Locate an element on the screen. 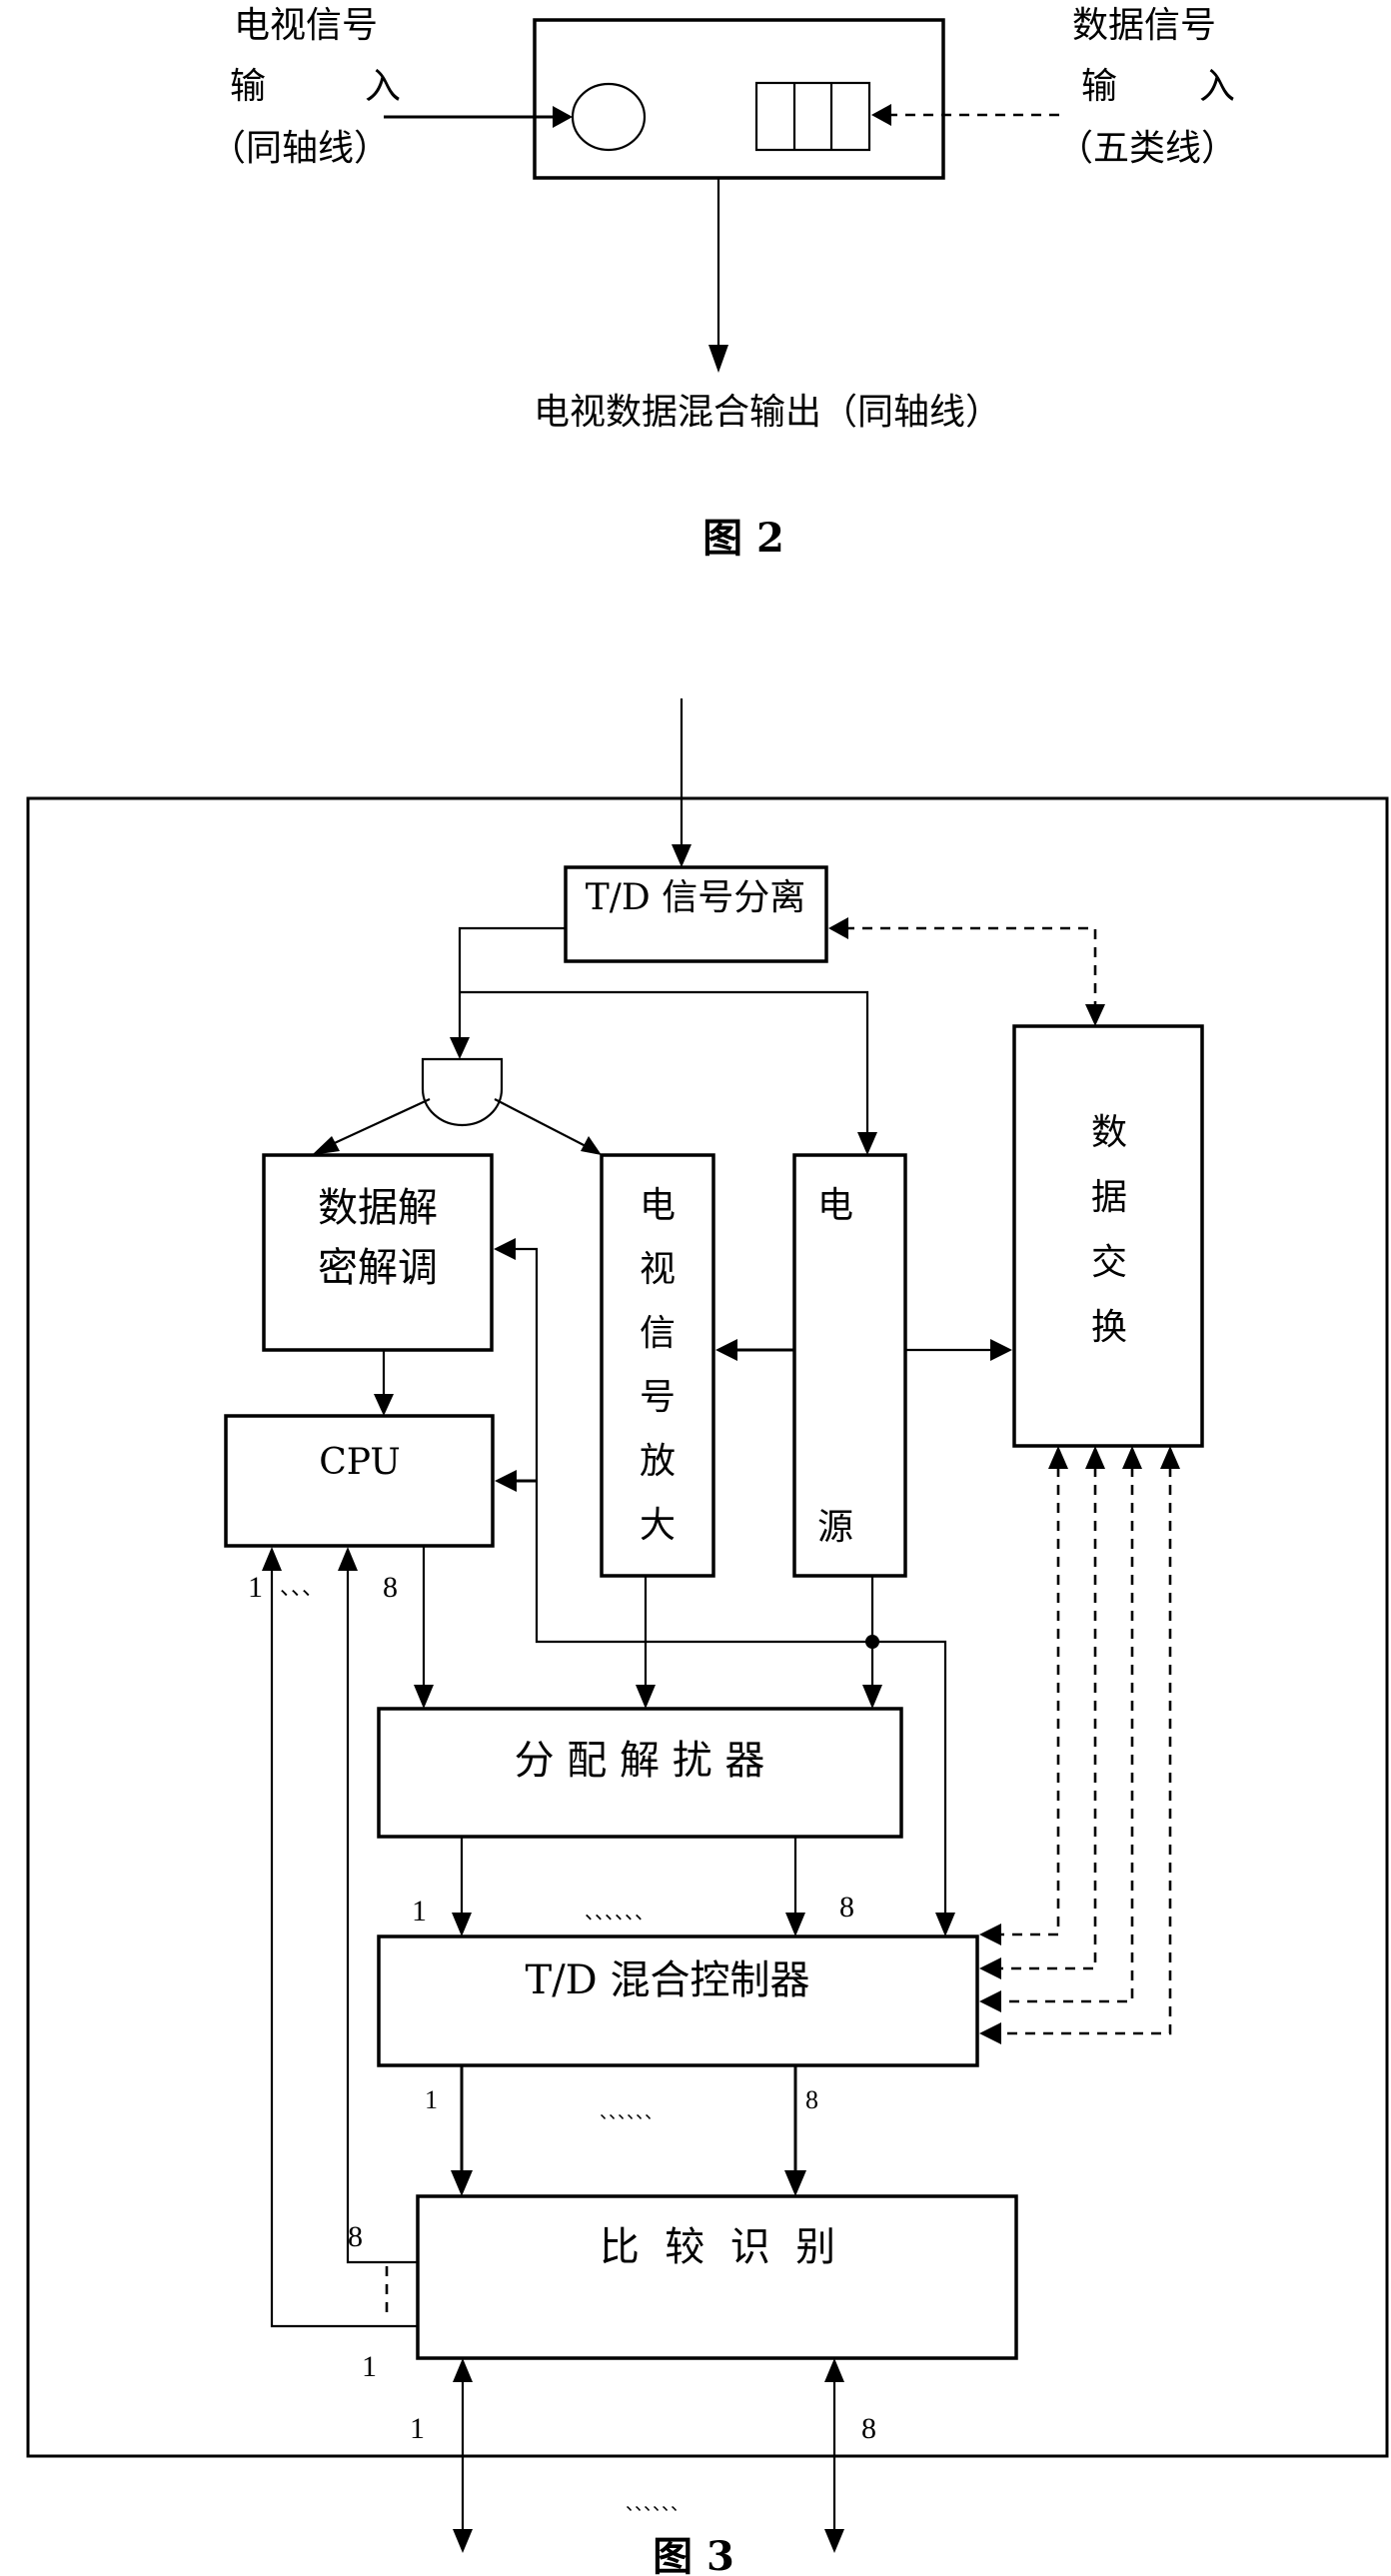 Image resolution: width=1391 pixels, height=2576 pixels. splitter-outputs is located at coordinates (457, 1126).